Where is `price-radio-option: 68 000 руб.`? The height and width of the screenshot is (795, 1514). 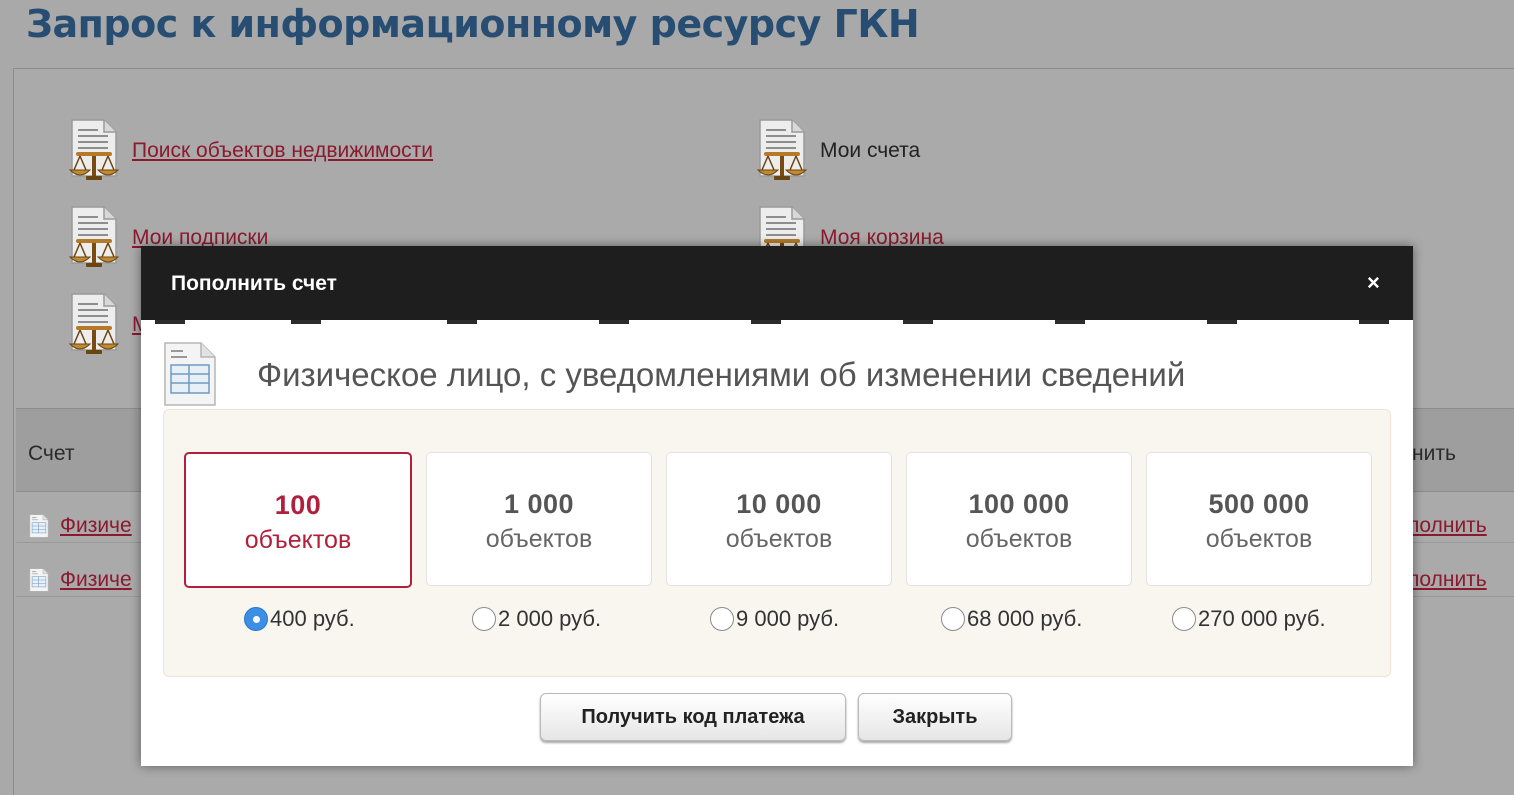
price-radio-option: 68 000 руб. is located at coordinates (1011, 619).